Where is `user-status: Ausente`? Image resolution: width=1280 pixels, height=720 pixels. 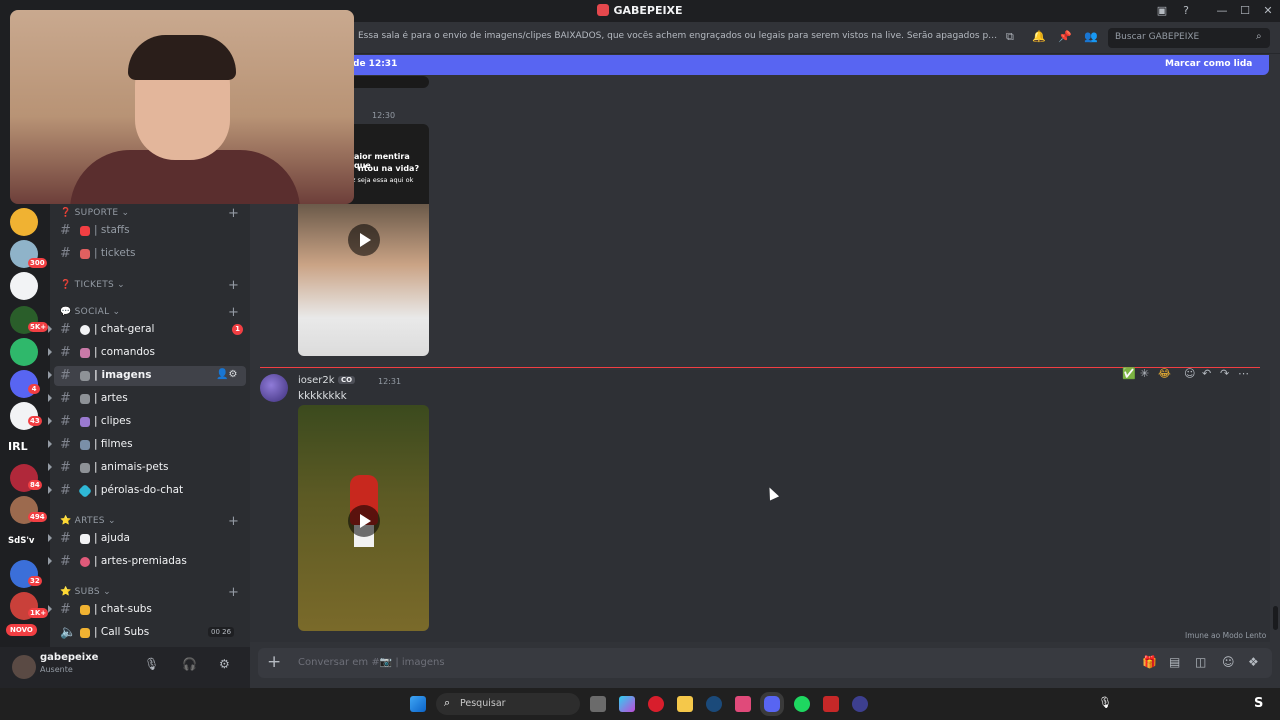 user-status: Ausente is located at coordinates (56, 669).